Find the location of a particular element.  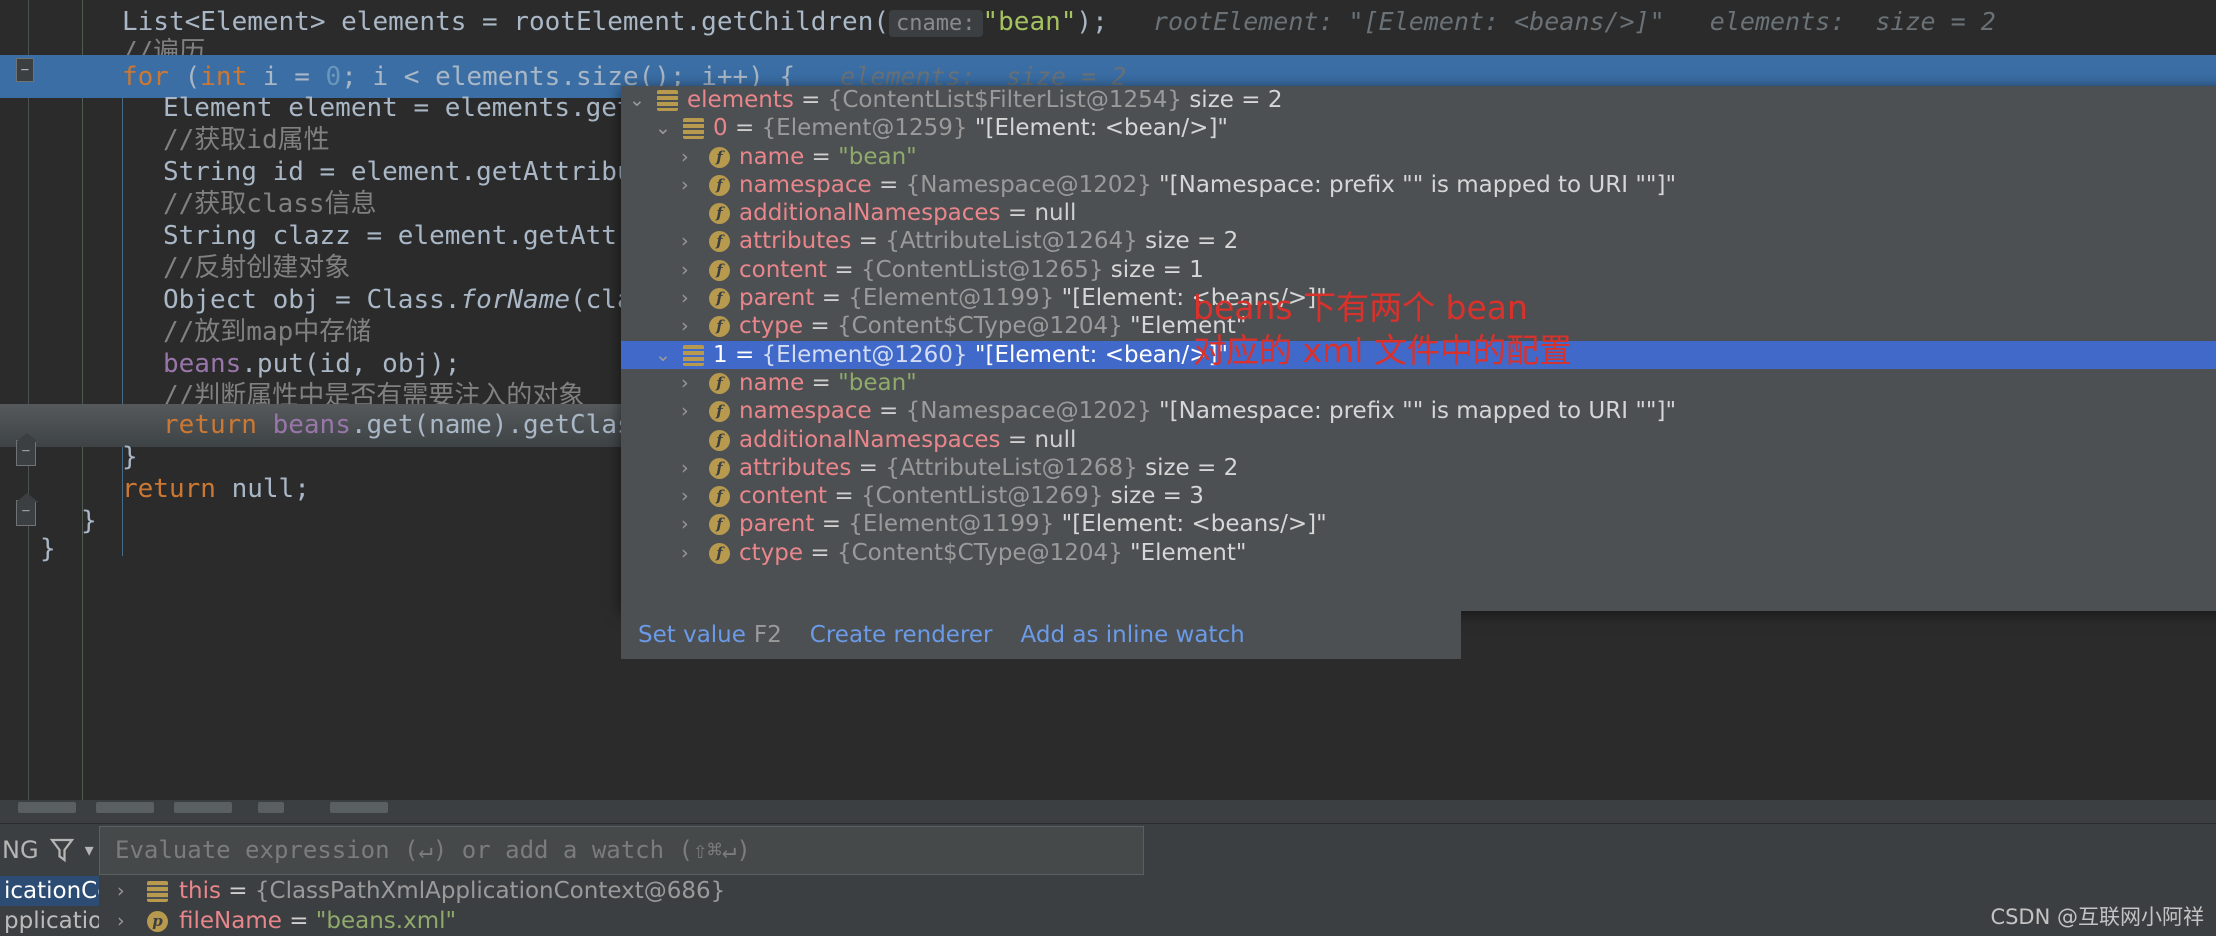

frames-label: NG is located at coordinates (20, 850).